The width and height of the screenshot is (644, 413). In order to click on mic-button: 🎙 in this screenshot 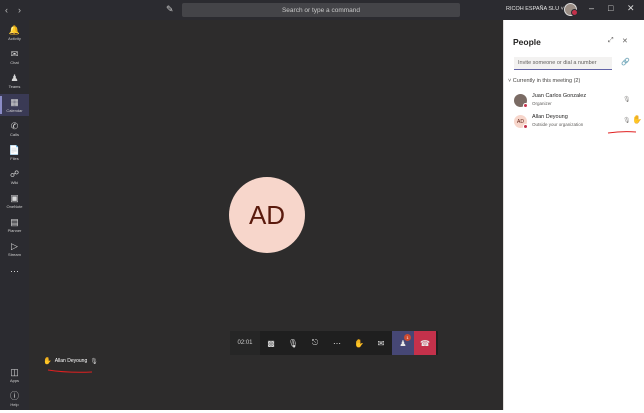, I will do `click(293, 343)`.